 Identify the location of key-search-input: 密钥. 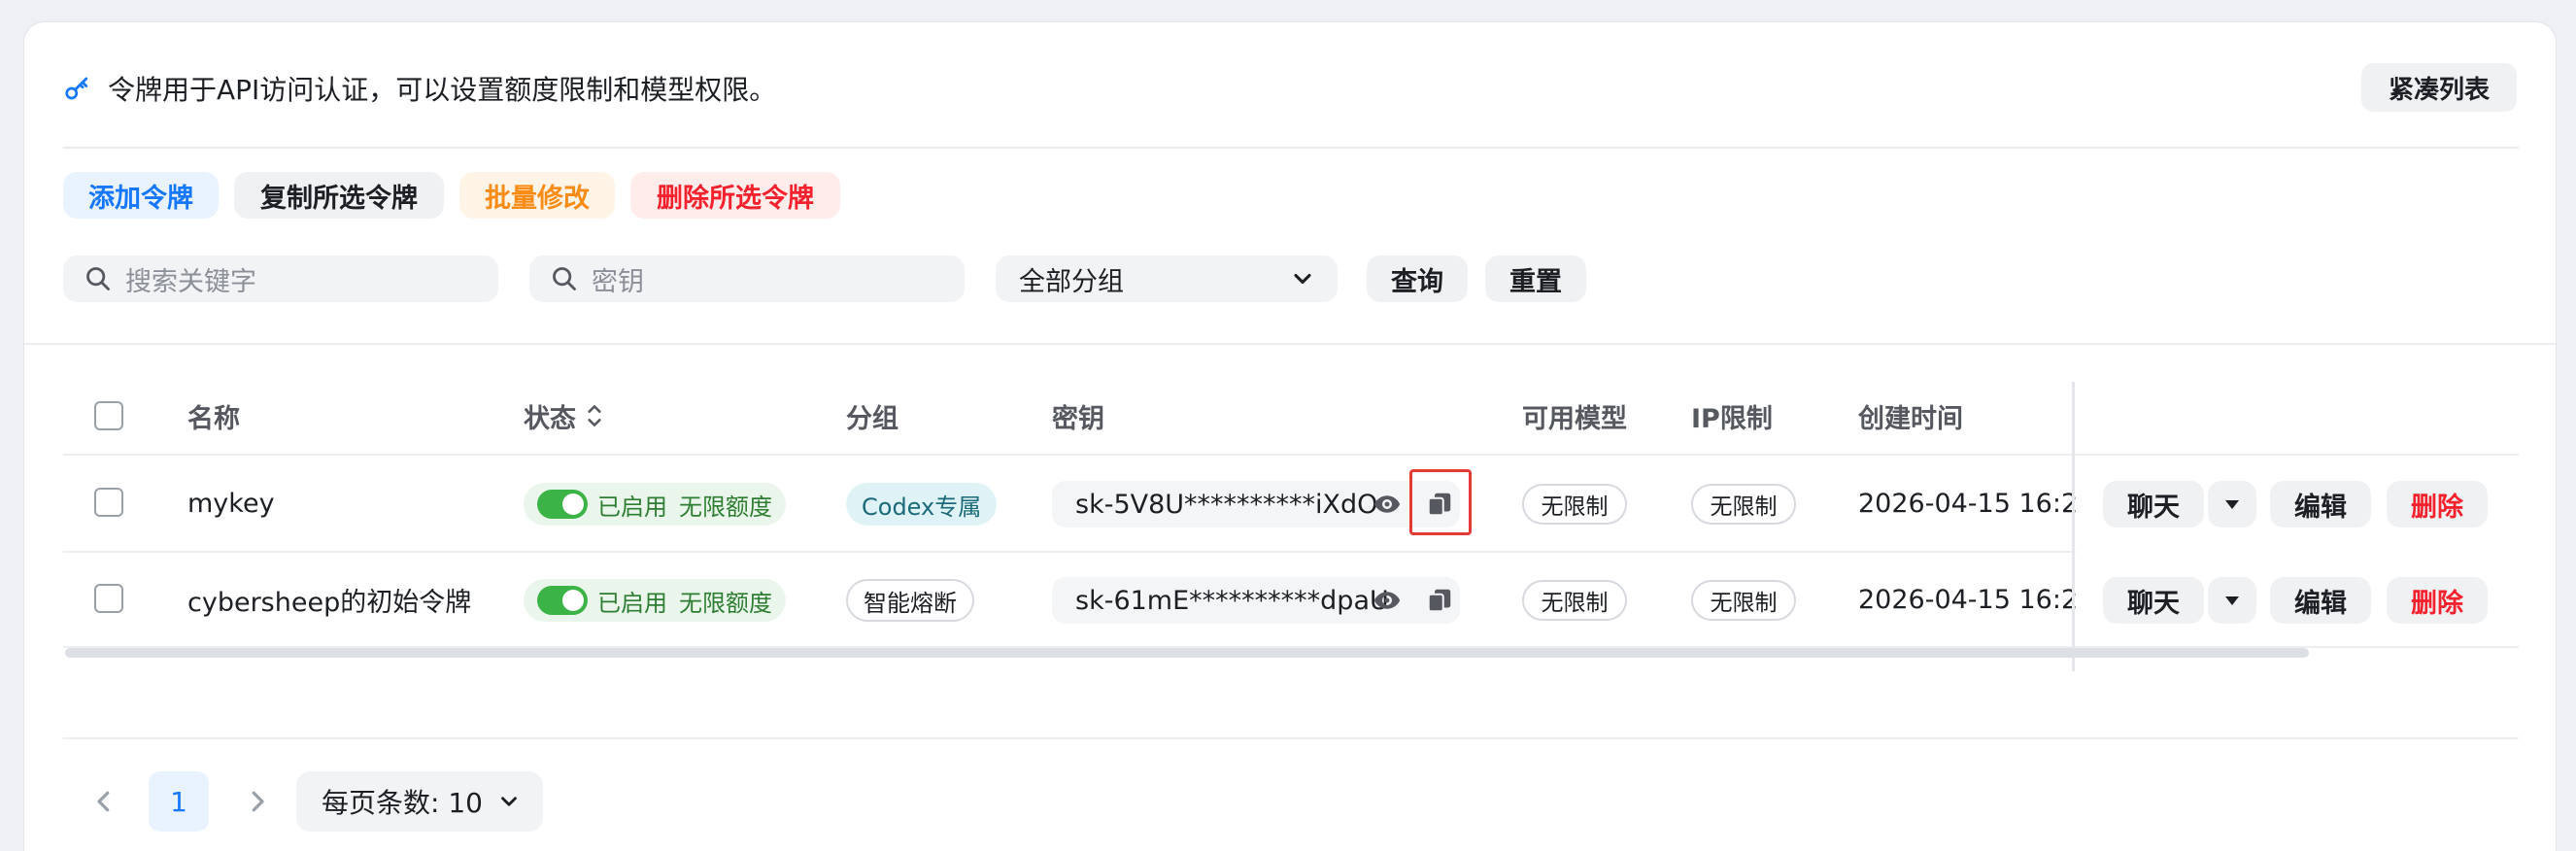
(747, 278).